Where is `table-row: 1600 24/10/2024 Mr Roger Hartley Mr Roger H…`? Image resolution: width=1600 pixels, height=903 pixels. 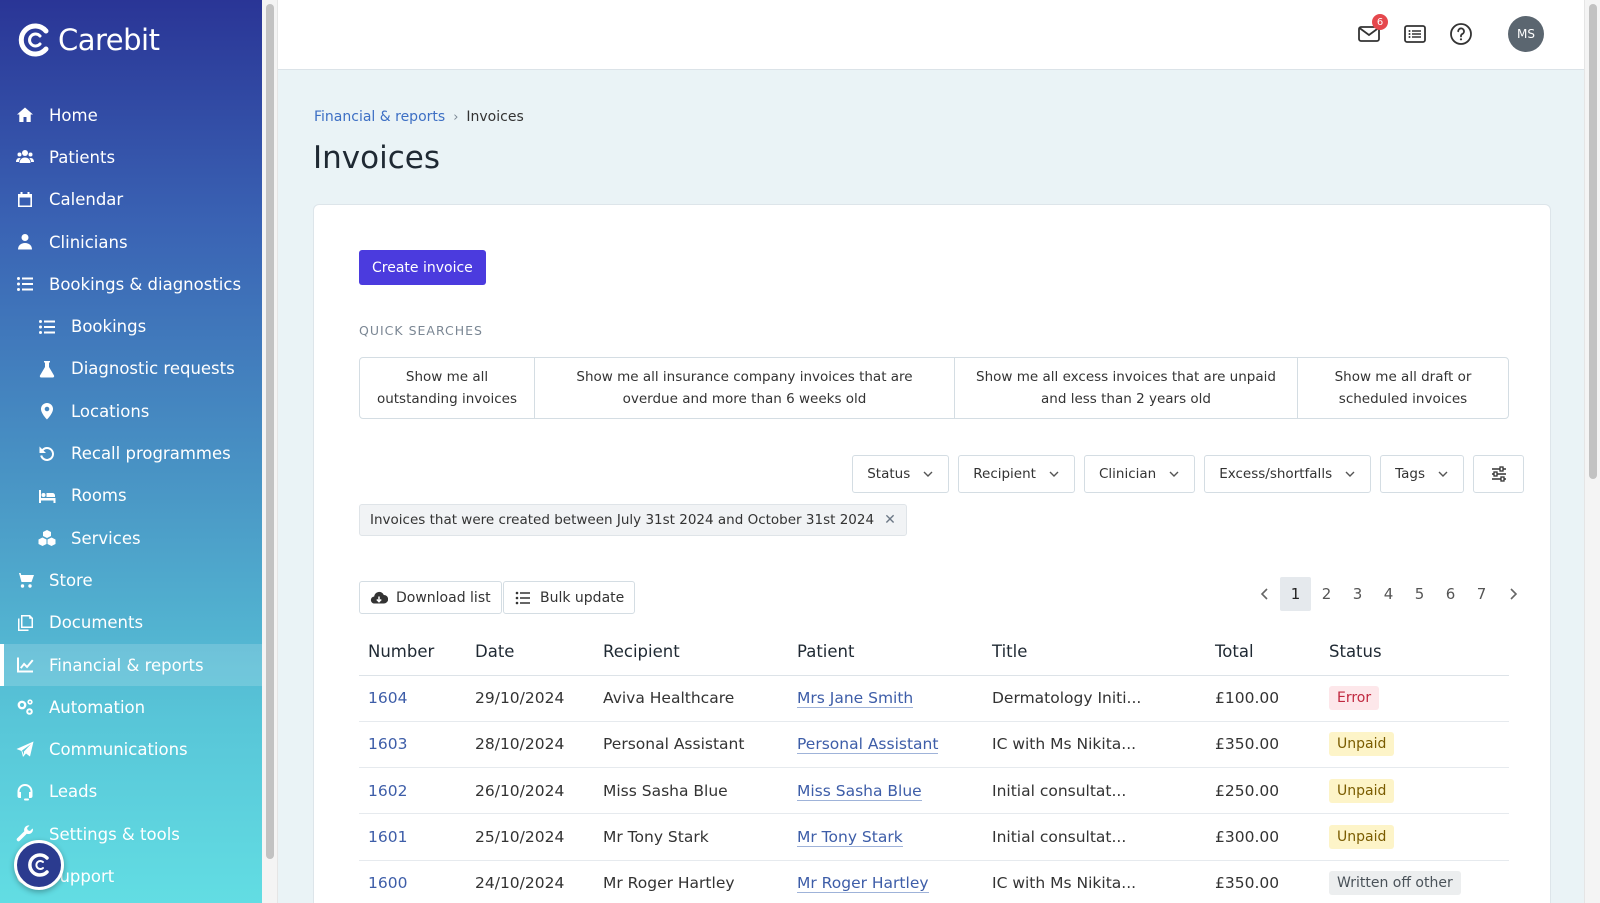
table-row: 1600 24/10/2024 Mr Roger Hartley Mr Roger H… is located at coordinates (934, 881).